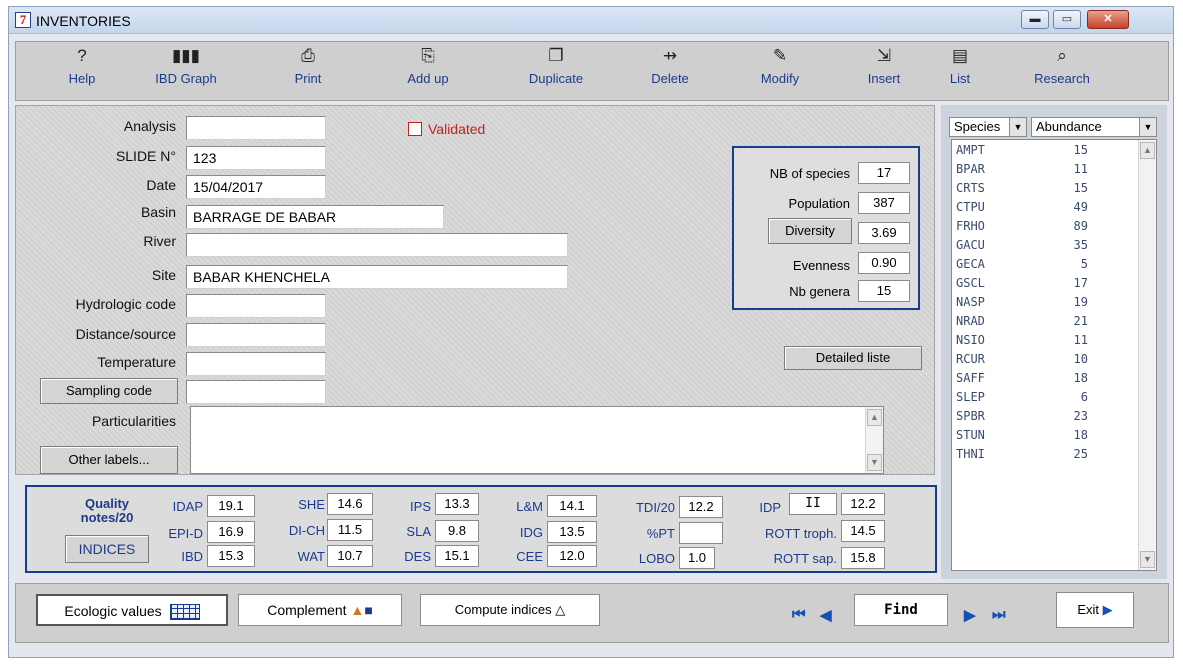  Describe the element at coordinates (863, 558) in the screenshot. I see `rott-sap-value: 15.8` at that location.